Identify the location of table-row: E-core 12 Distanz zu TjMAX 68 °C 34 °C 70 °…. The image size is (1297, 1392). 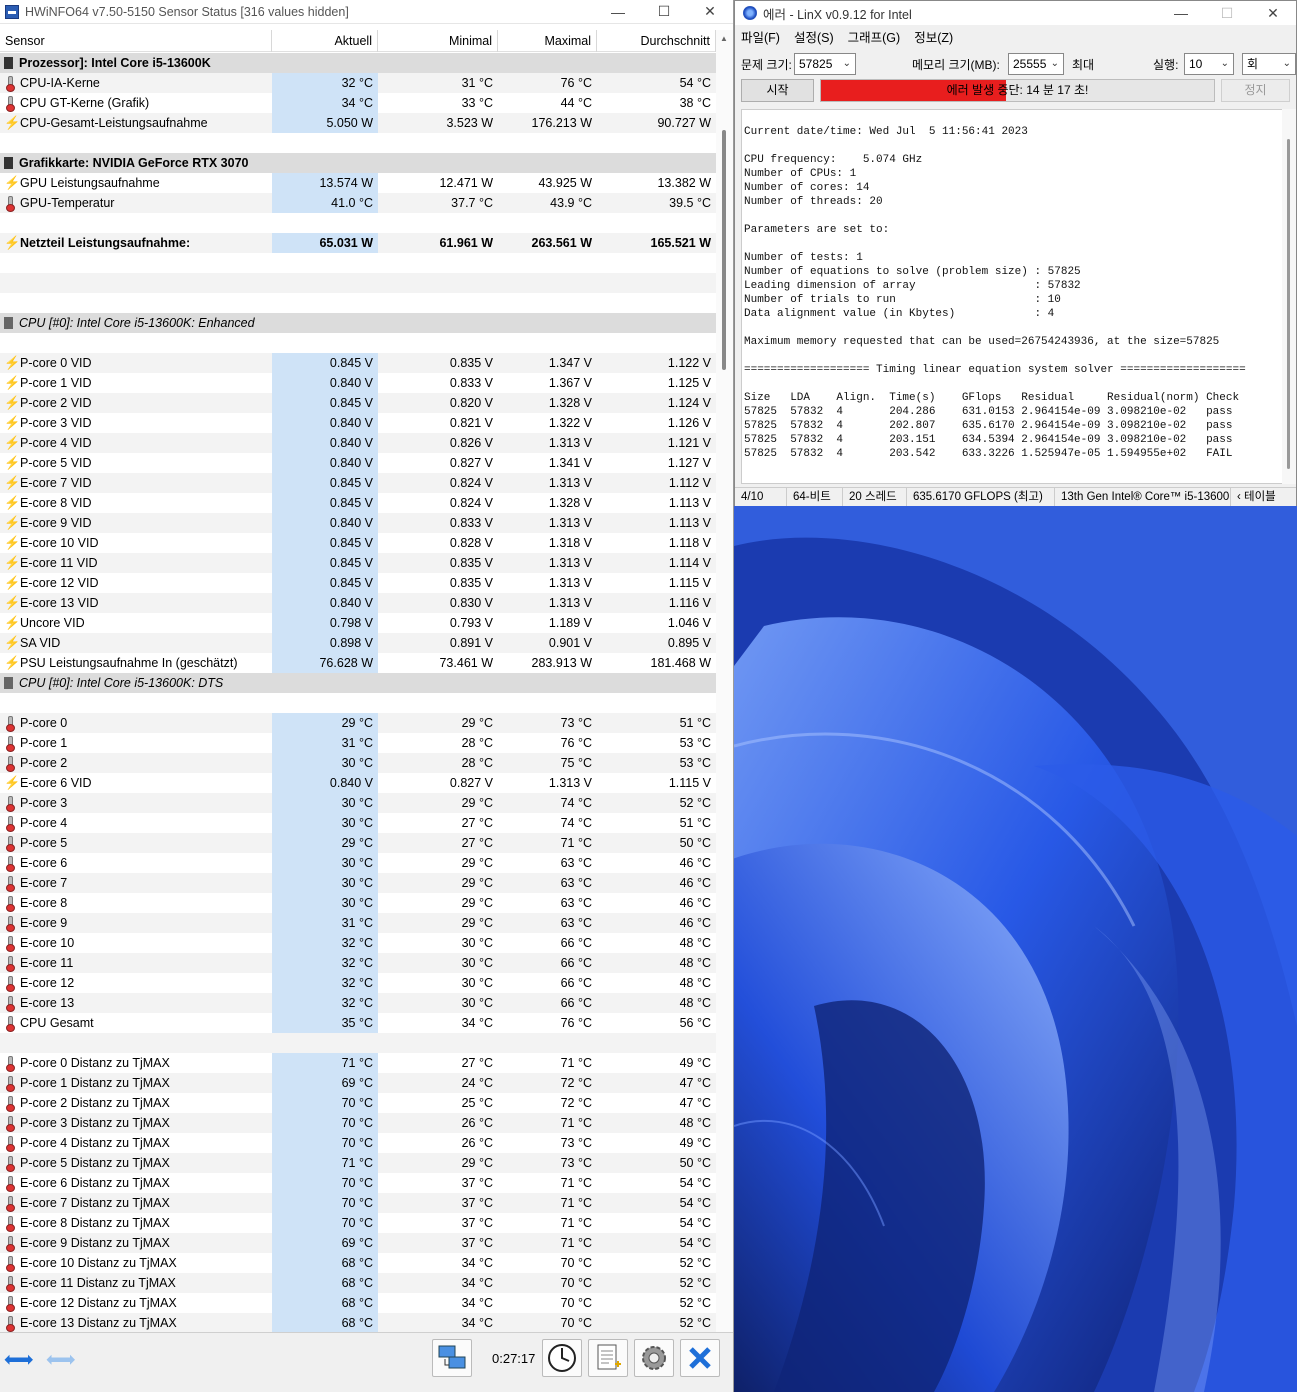
(358, 1303).